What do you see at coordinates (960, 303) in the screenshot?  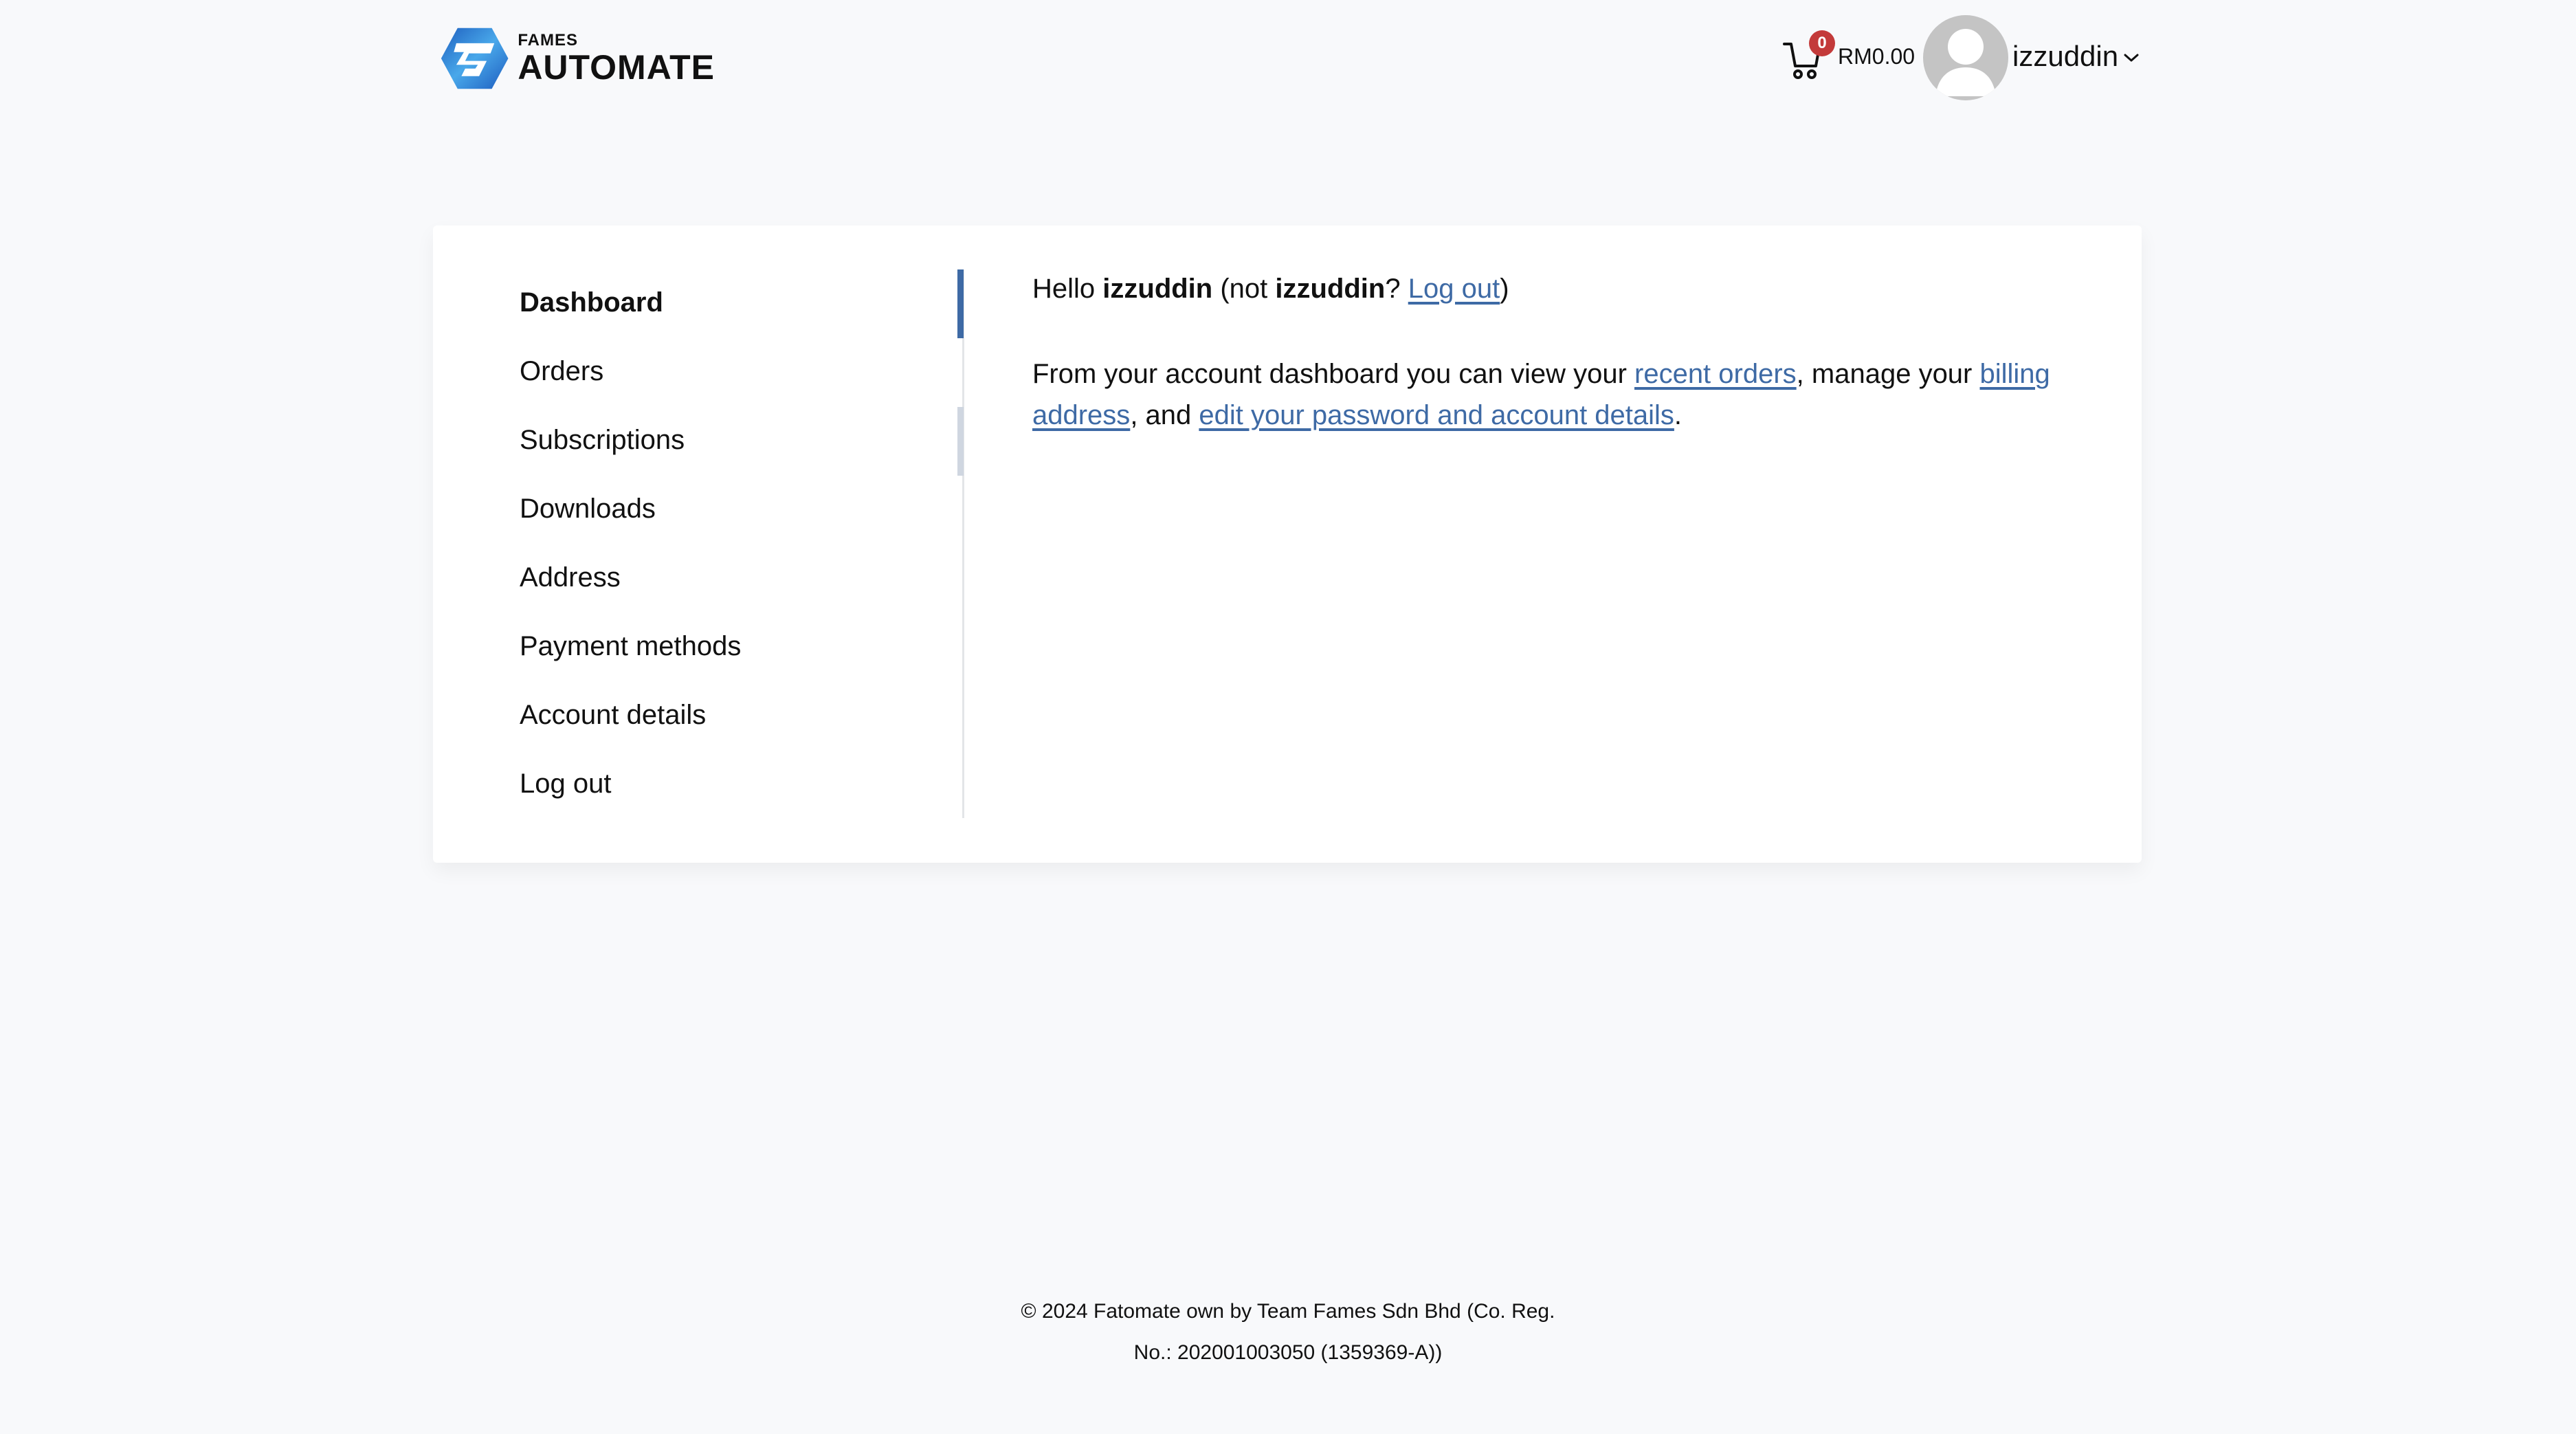 I see `active-nav-indicator` at bounding box center [960, 303].